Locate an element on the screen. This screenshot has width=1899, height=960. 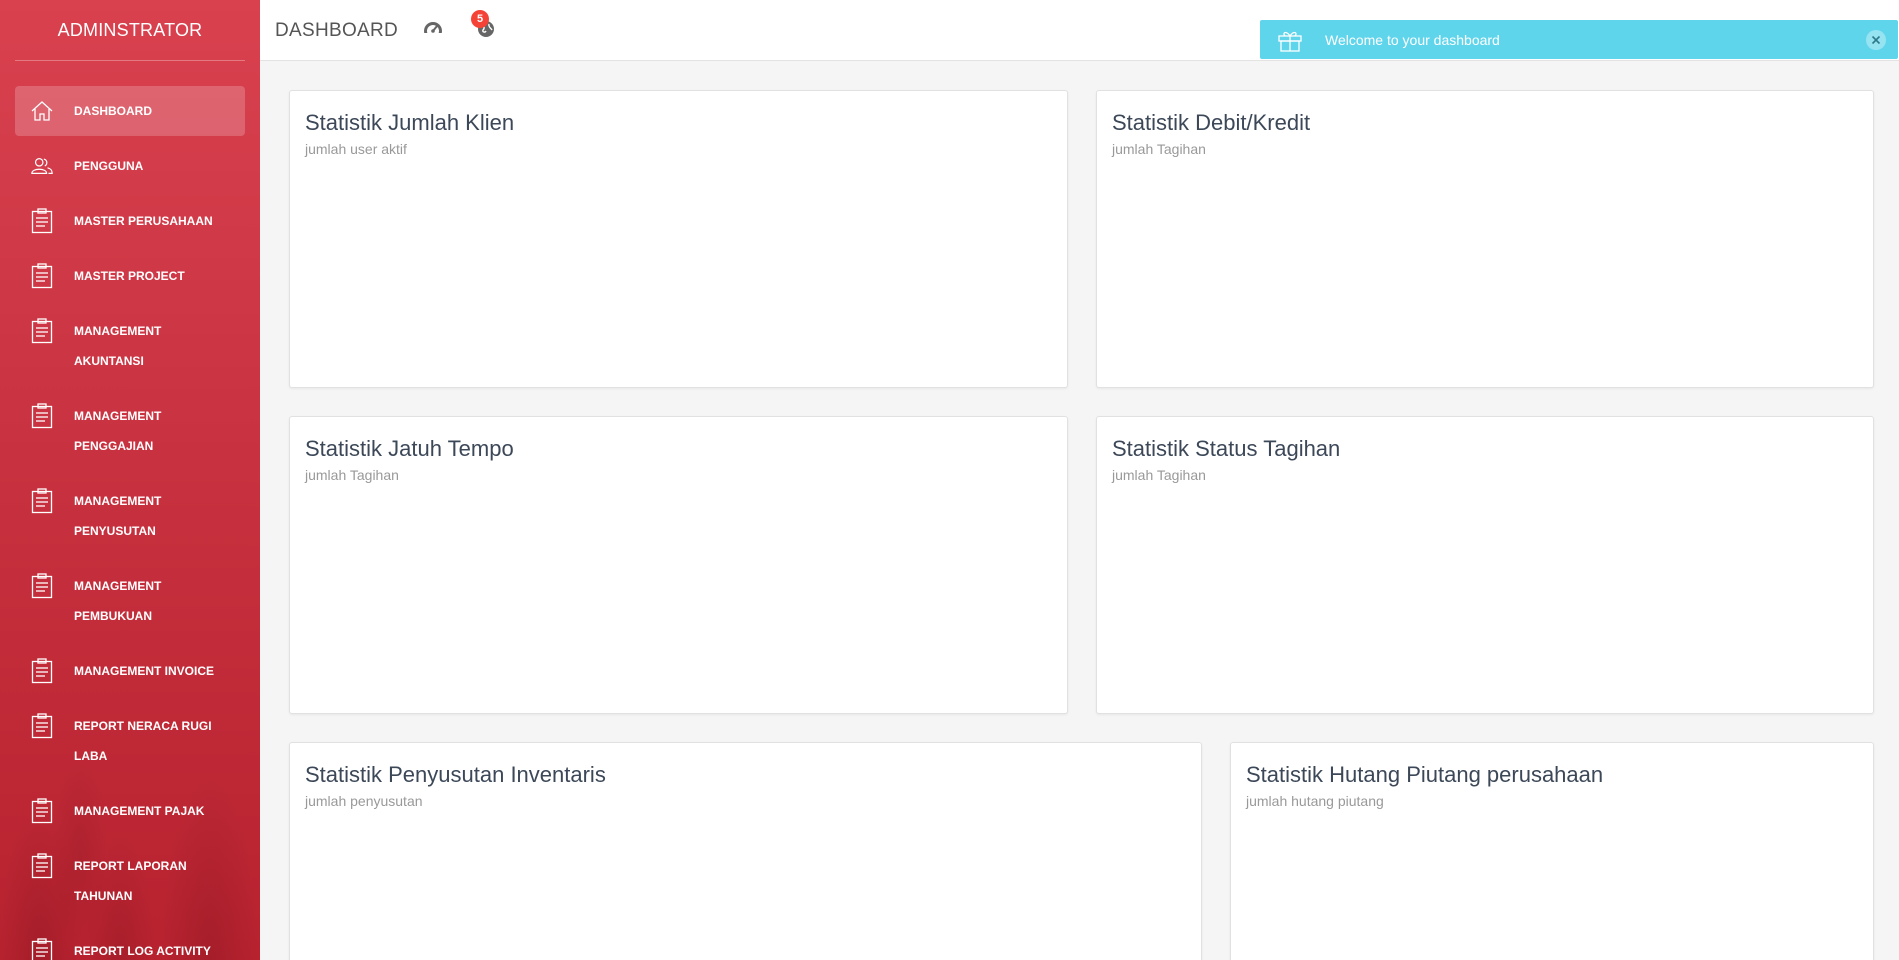
card-subtitle: jumlah hutang piutang is located at coordinates (1315, 801).